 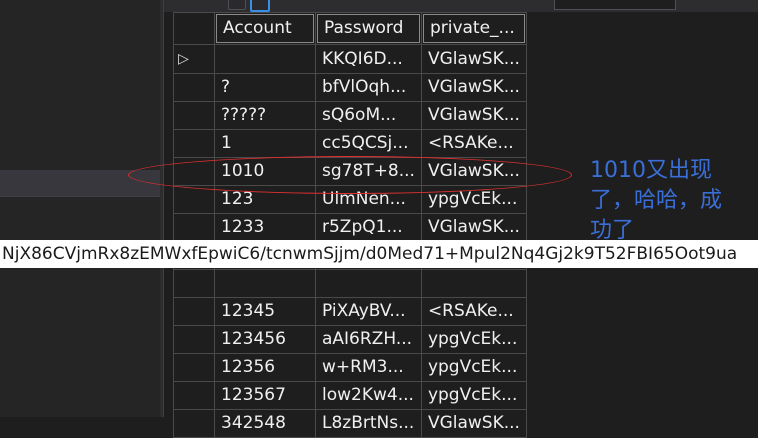 What do you see at coordinates (651, 170) in the screenshot?
I see `annotation-line: 1010又出现` at bounding box center [651, 170].